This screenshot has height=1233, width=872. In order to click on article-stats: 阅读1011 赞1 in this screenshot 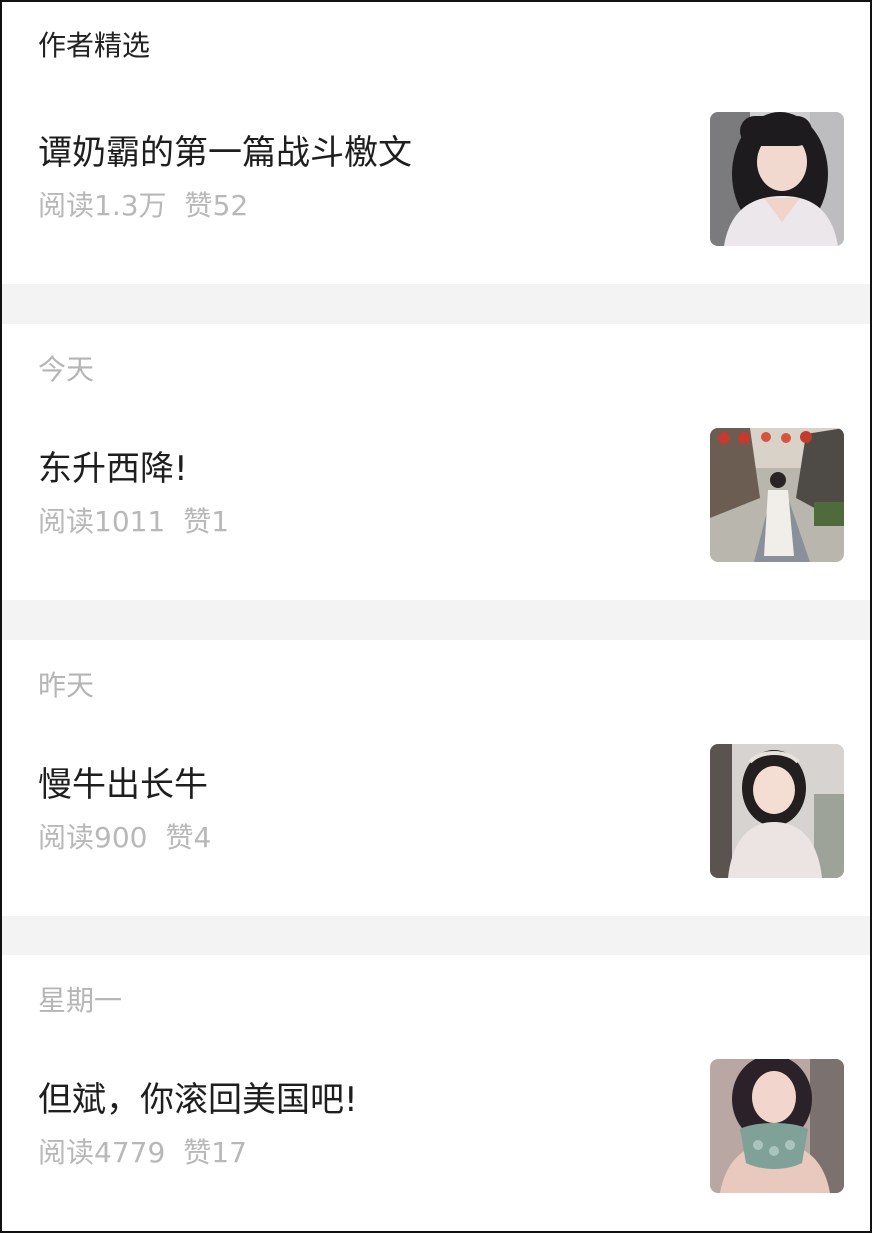, I will do `click(133, 522)`.